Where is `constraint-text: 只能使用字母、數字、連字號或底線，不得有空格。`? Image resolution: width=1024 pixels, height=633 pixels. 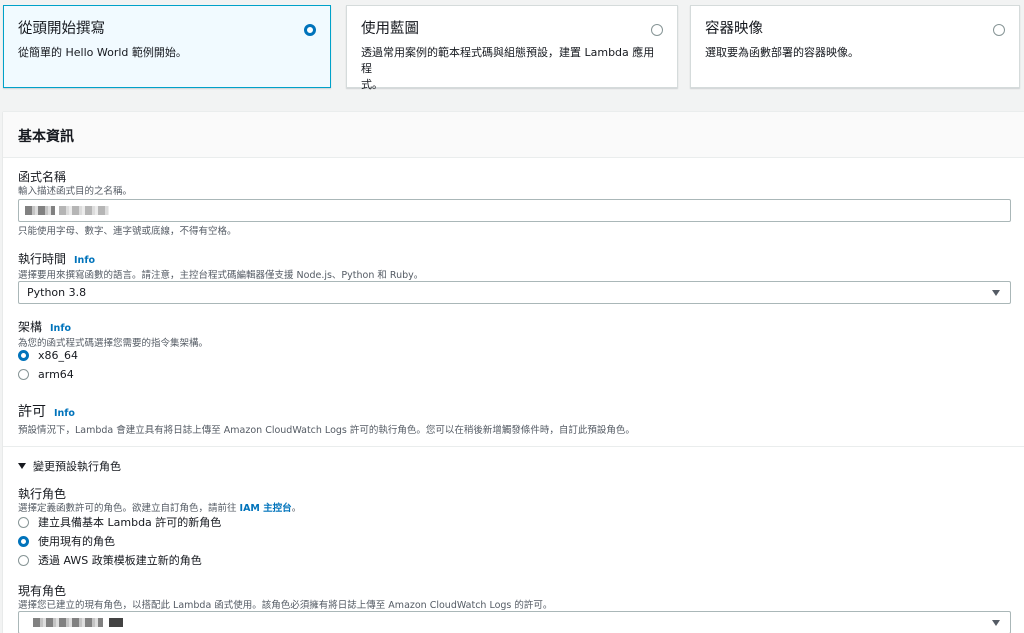
constraint-text: 只能使用字母、數字、連字號或底線，不得有空格。 is located at coordinates (127, 231).